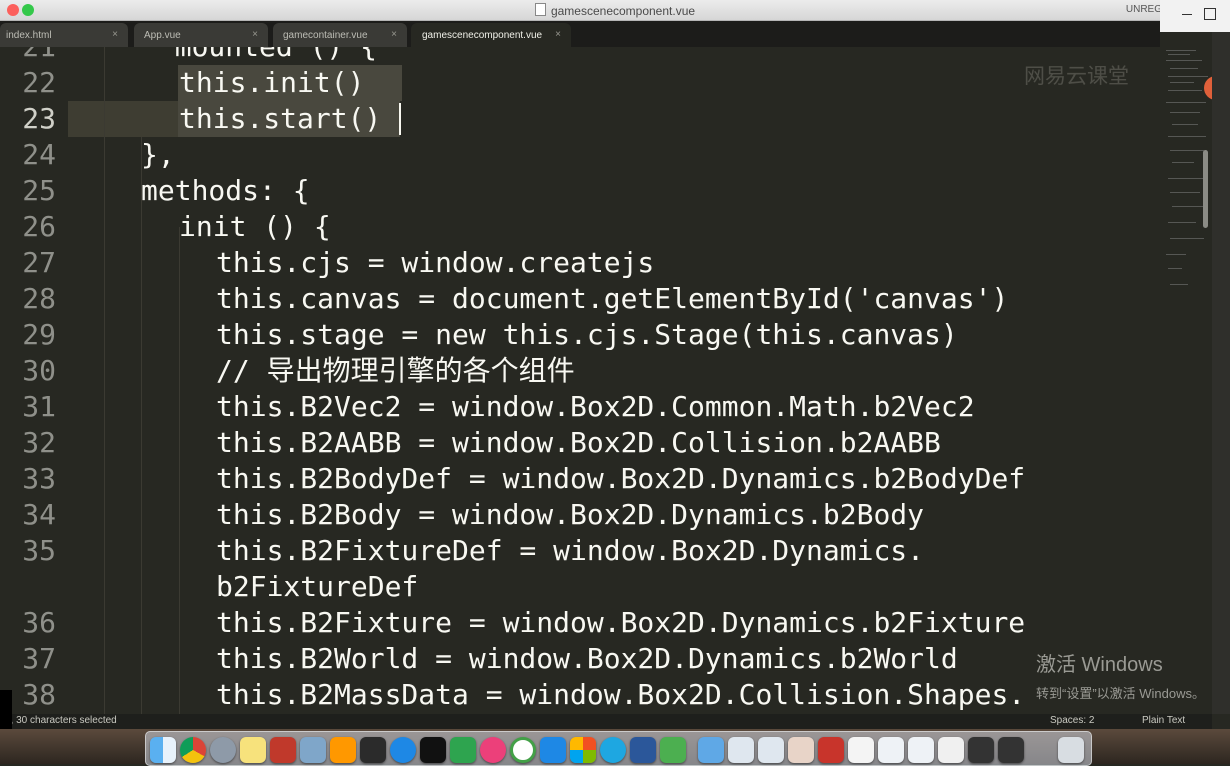  Describe the element at coordinates (435, 262) in the screenshot. I see `code-line: this.cjs = window.createjs` at that location.